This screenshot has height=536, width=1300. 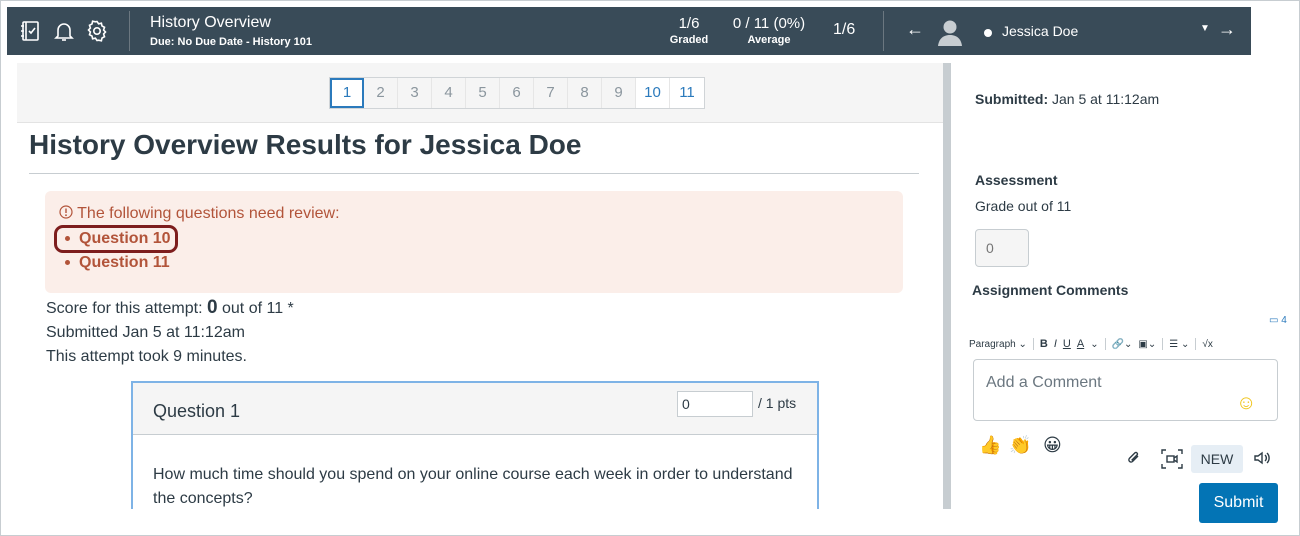 I want to click on text-color-button: A, so click(x=1080, y=344).